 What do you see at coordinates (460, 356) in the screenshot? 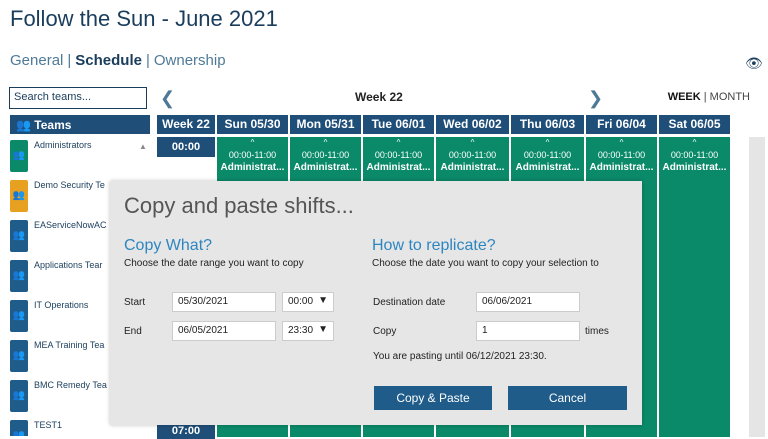
I see `pasting-until-note: You are pasting until 06/12/2021 23:30.` at bounding box center [460, 356].